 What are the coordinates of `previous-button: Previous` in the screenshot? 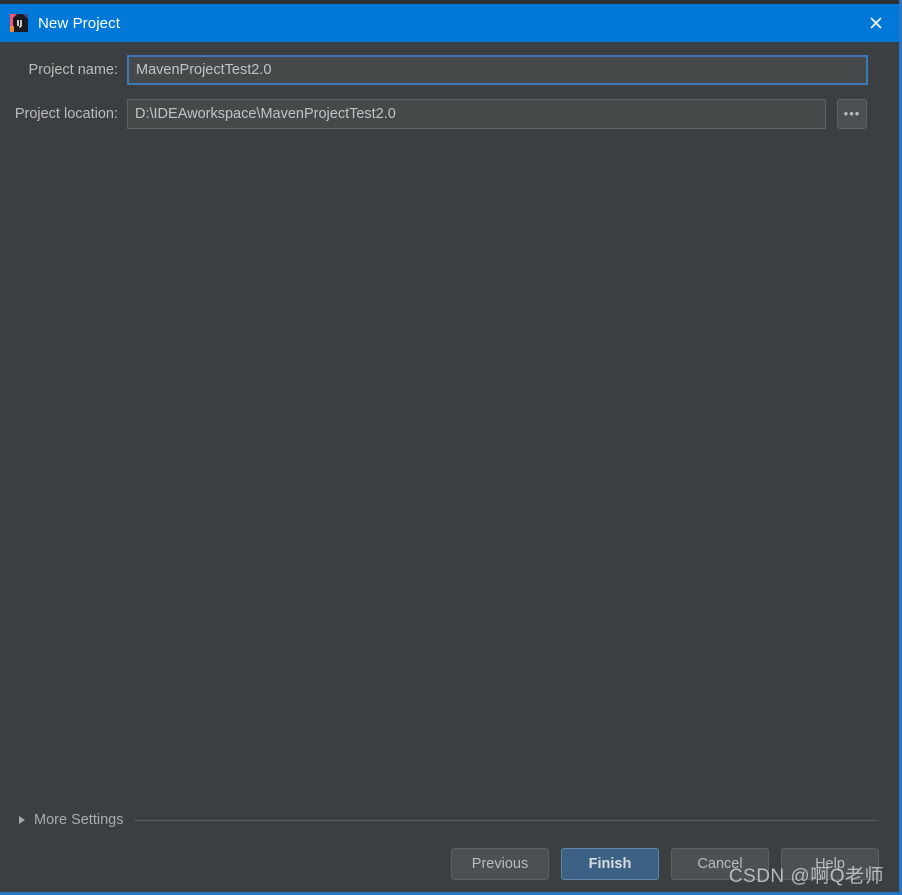 It's located at (500, 864).